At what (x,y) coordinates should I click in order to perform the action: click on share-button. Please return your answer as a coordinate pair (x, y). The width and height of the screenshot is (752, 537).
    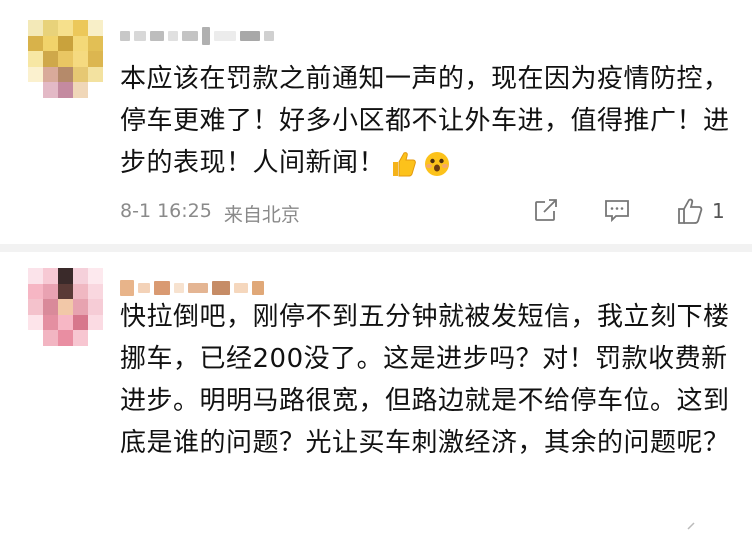
    Looking at the image, I should click on (546, 210).